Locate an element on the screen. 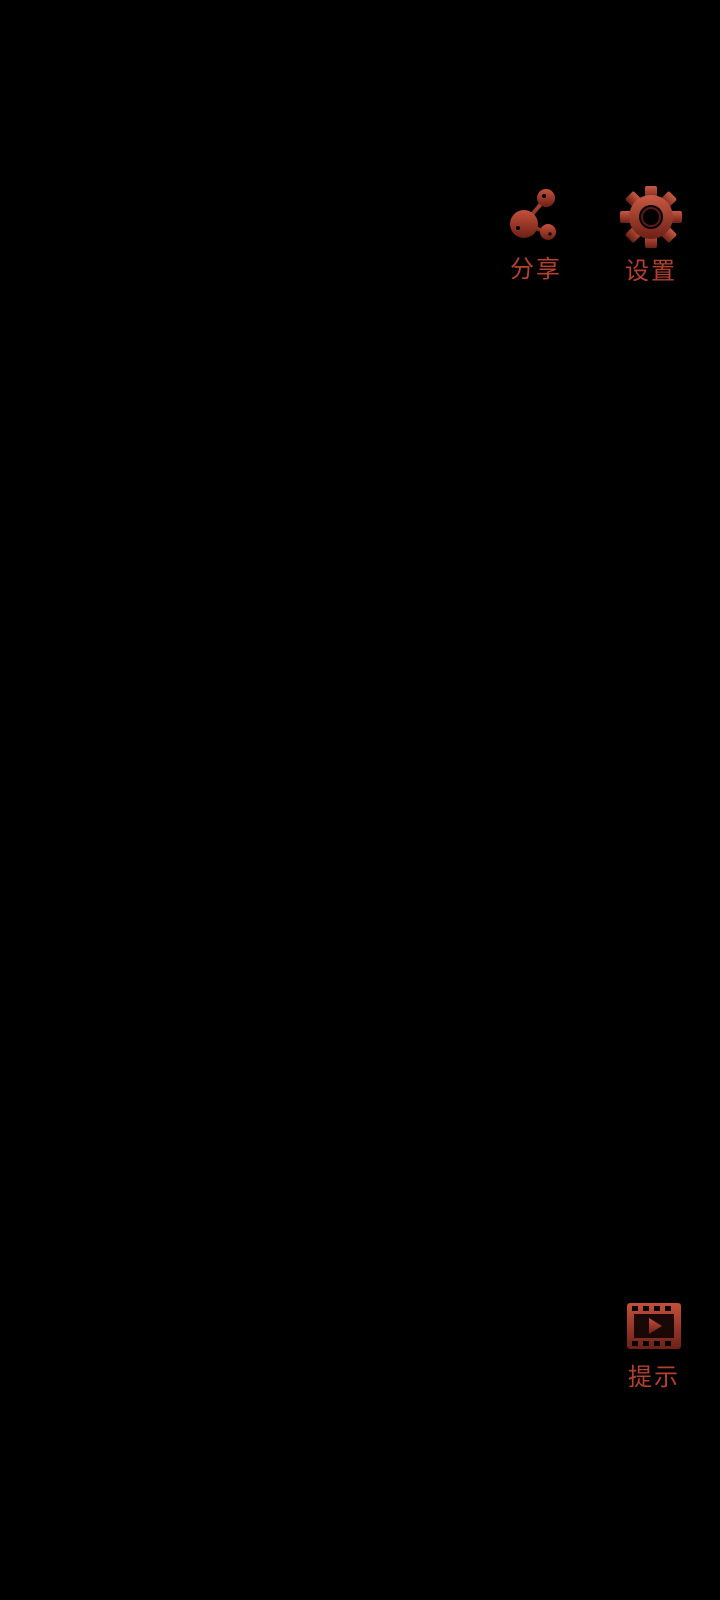 The height and width of the screenshot is (1600, 720). video-play-icon is located at coordinates (654, 1326).